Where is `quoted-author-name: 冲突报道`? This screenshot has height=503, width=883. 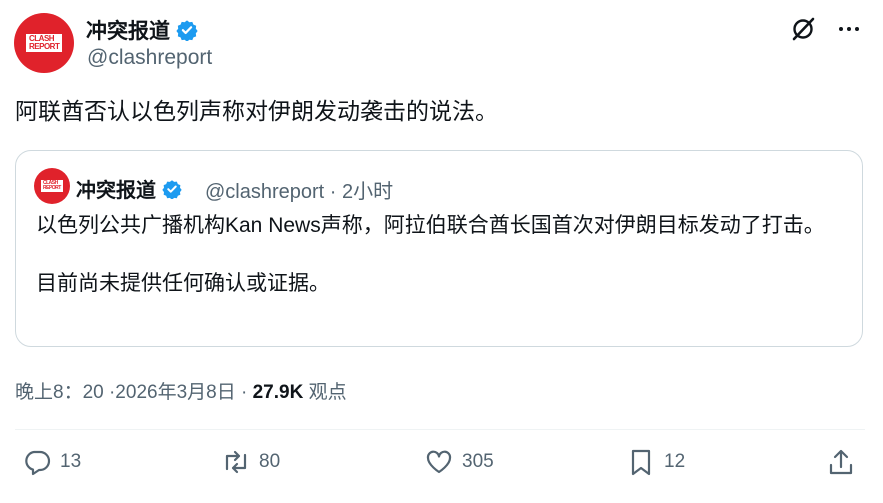
quoted-author-name: 冲突报道 is located at coordinates (129, 188).